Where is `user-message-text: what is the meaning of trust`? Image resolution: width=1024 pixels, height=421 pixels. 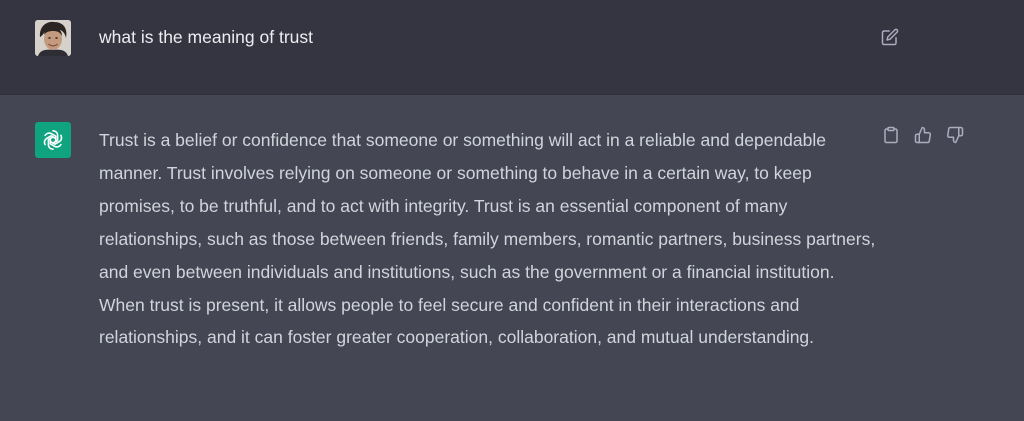
user-message-text: what is the meaning of trust is located at coordinates (206, 37).